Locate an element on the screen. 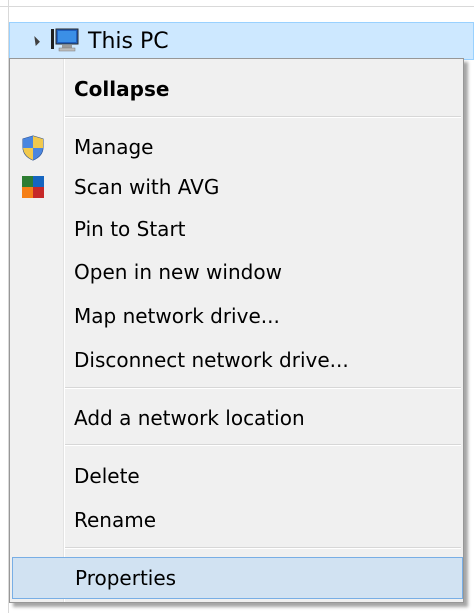 The height and width of the screenshot is (613, 474). menu-item-open-in-new-window: Open in new window is located at coordinates (237, 272).